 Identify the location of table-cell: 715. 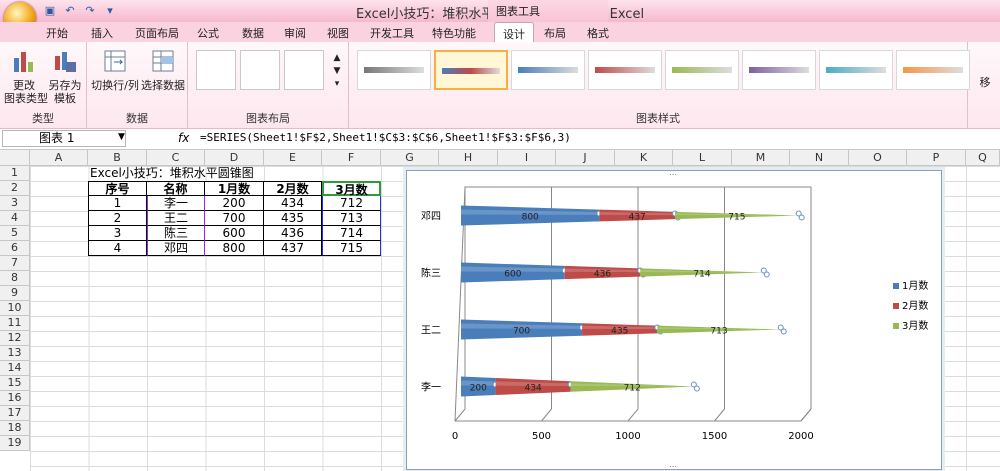
(351, 248).